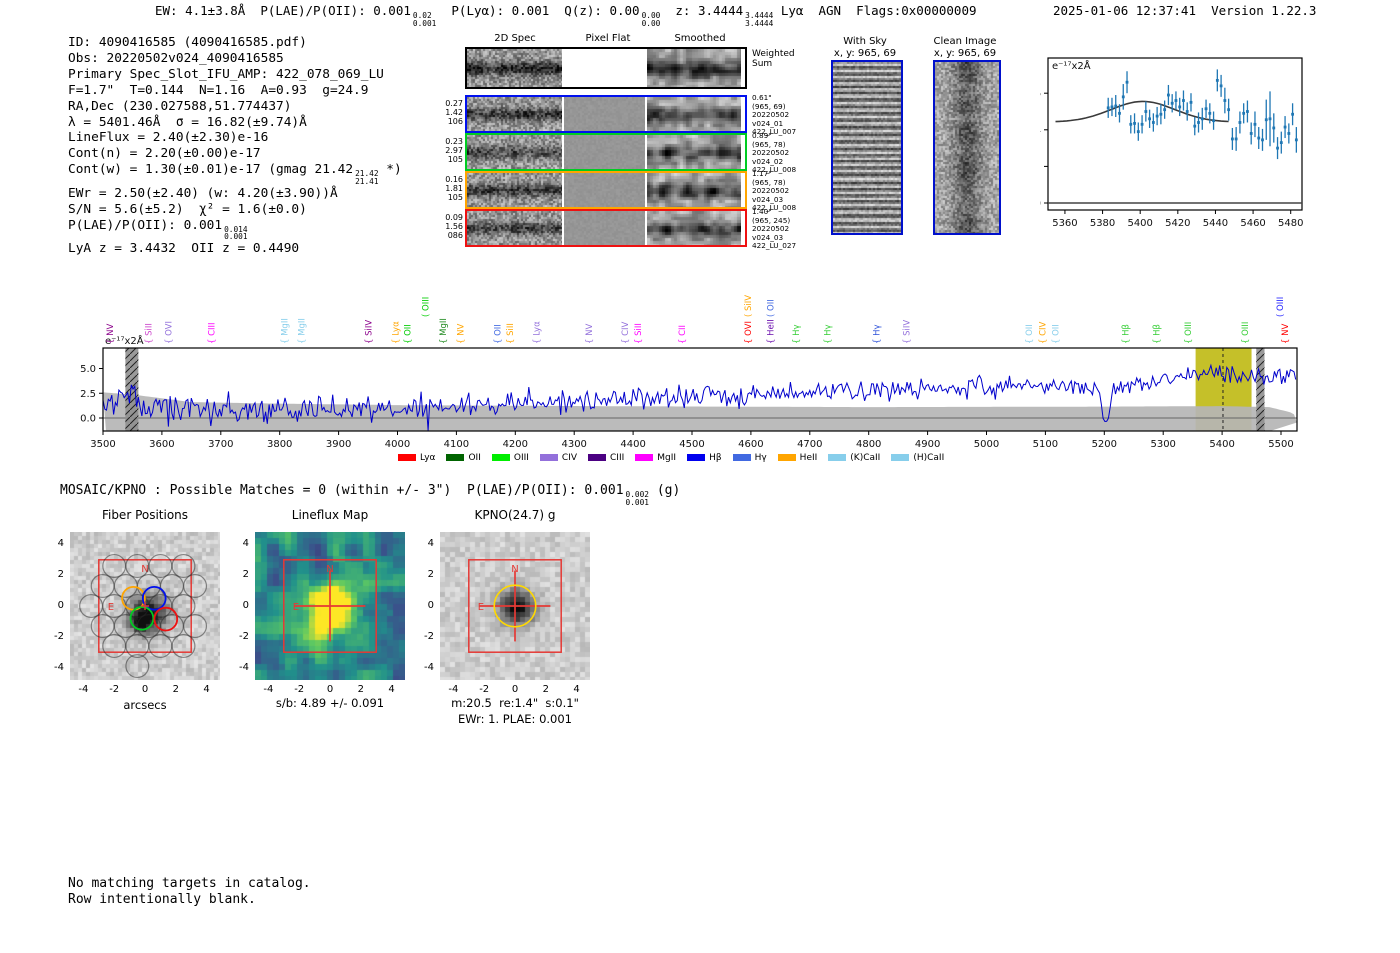  What do you see at coordinates (875, 10) in the screenshot?
I see `header-text: Lyα AGN Flags:0x00000009` at bounding box center [875, 10].